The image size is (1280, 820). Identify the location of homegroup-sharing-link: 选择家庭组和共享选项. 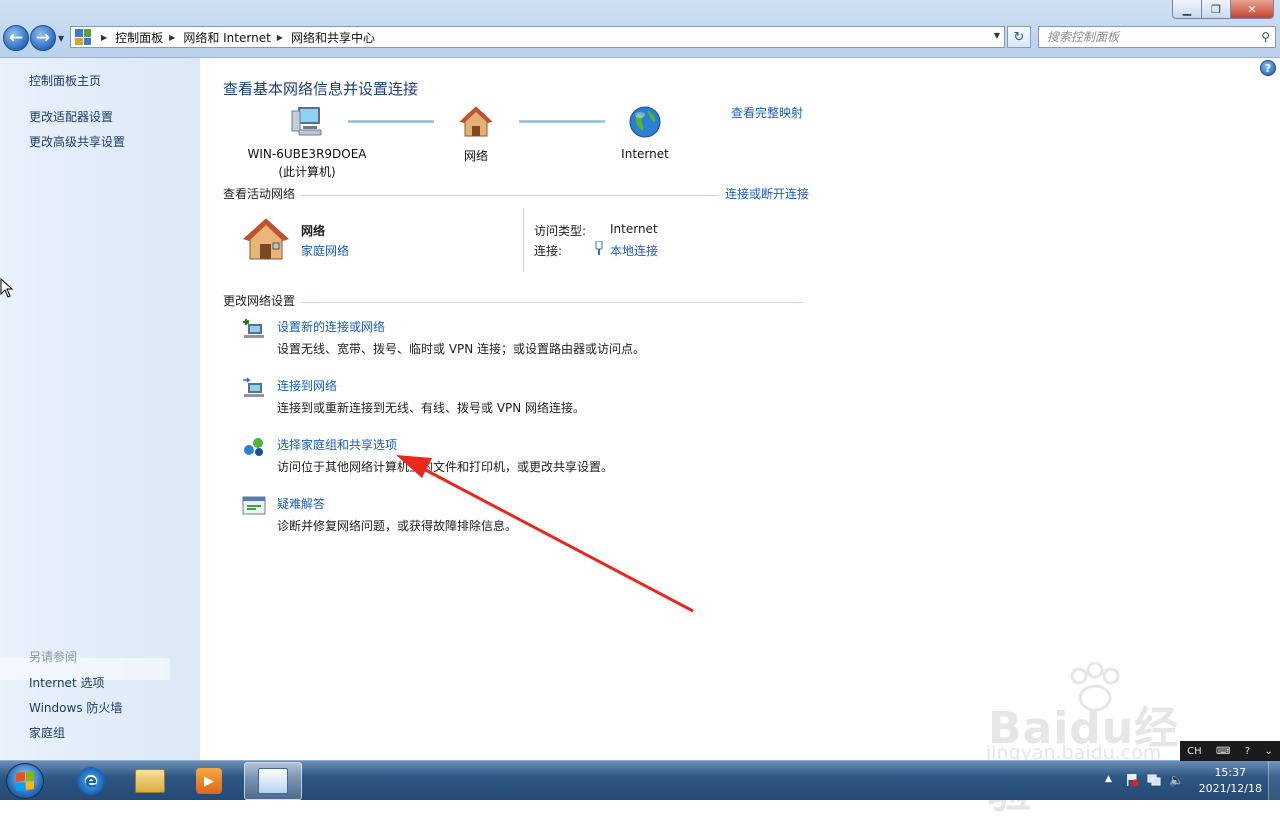
(337, 444).